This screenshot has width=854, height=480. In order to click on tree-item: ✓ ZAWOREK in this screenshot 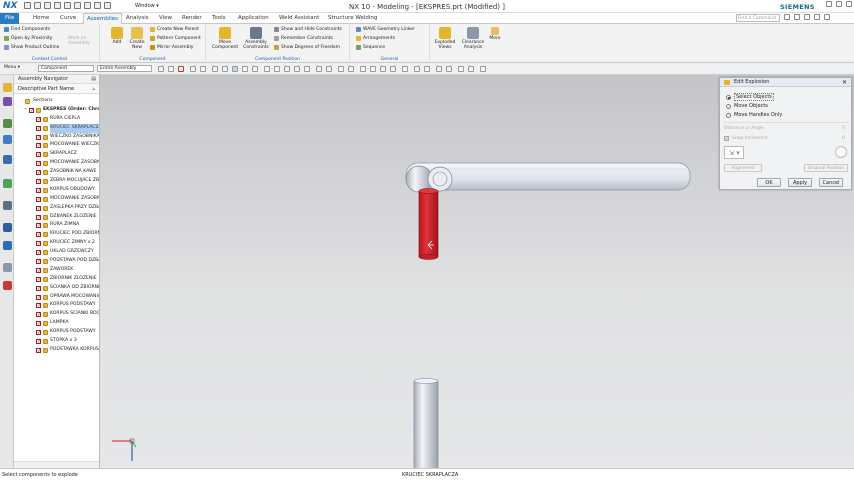, I will do `click(56, 270)`.